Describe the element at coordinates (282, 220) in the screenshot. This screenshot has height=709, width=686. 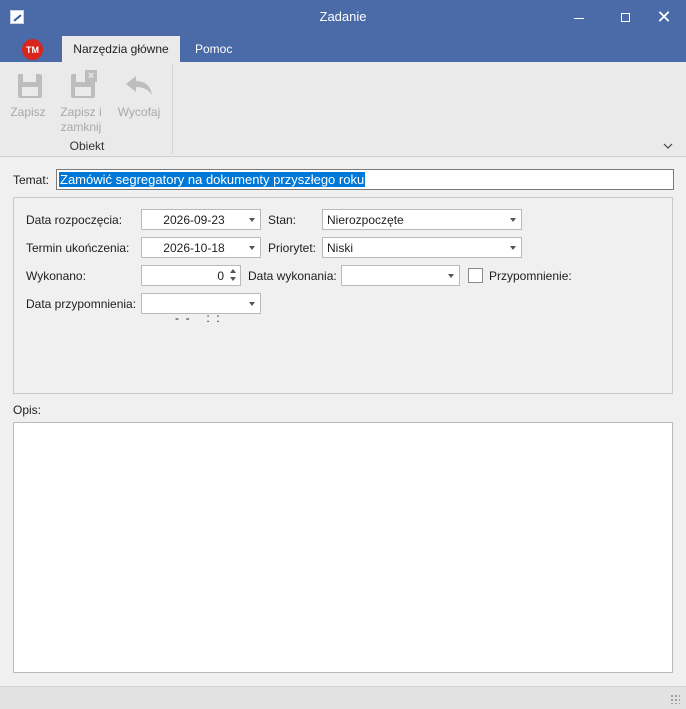
I see `stan-label: Stan:` at that location.